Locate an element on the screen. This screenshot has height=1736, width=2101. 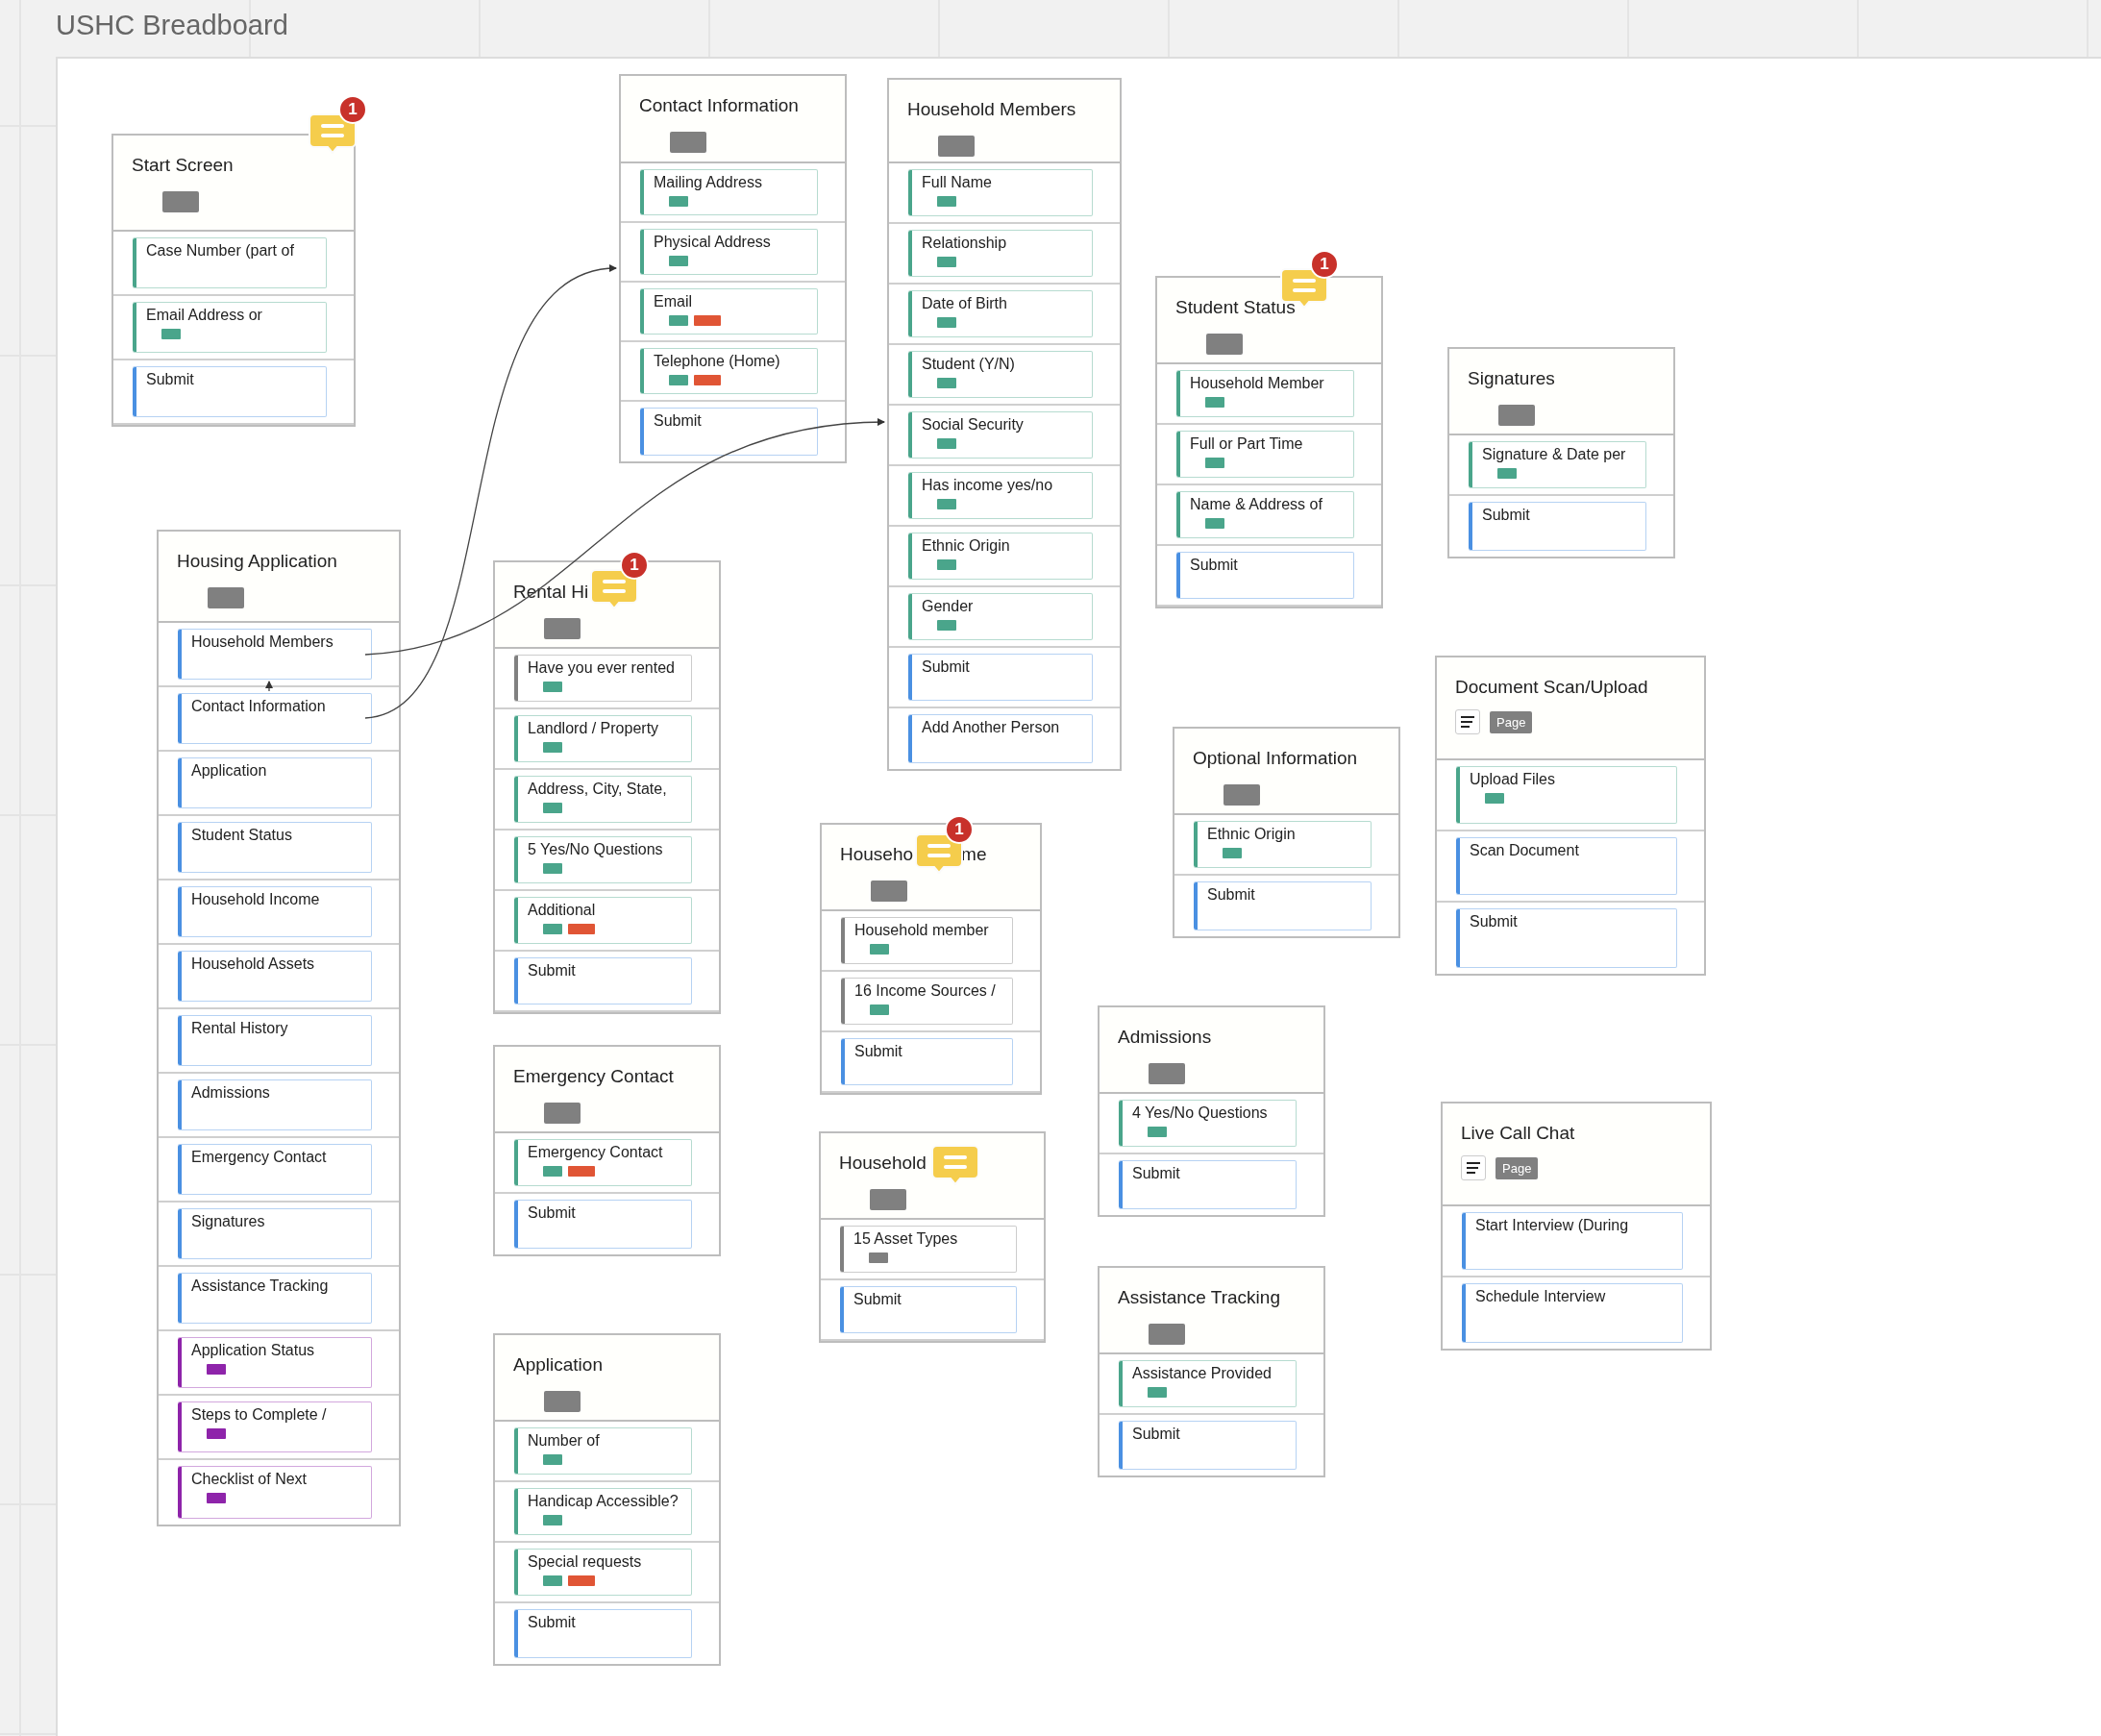
field-label: Date of Birth is located at coordinates (965, 303).